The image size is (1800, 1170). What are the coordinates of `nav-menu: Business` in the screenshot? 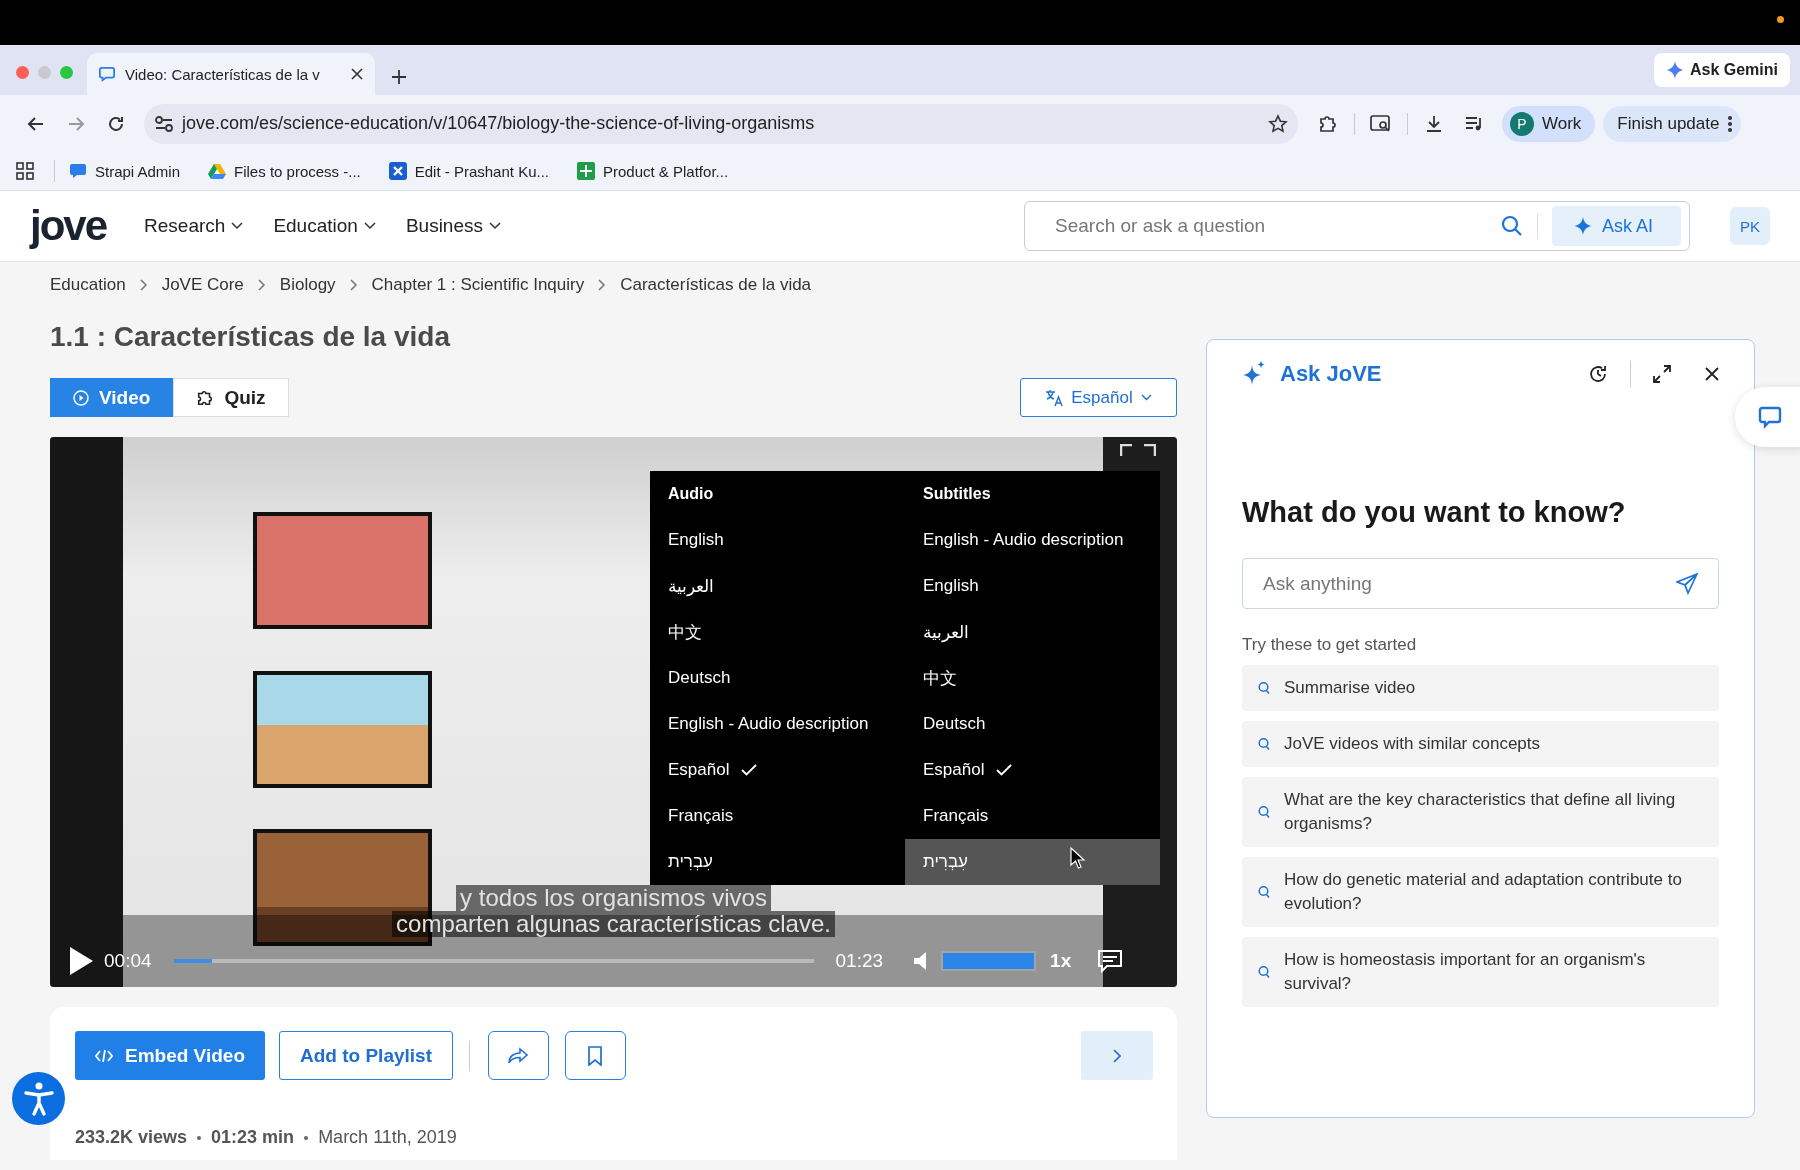 It's located at (453, 226).